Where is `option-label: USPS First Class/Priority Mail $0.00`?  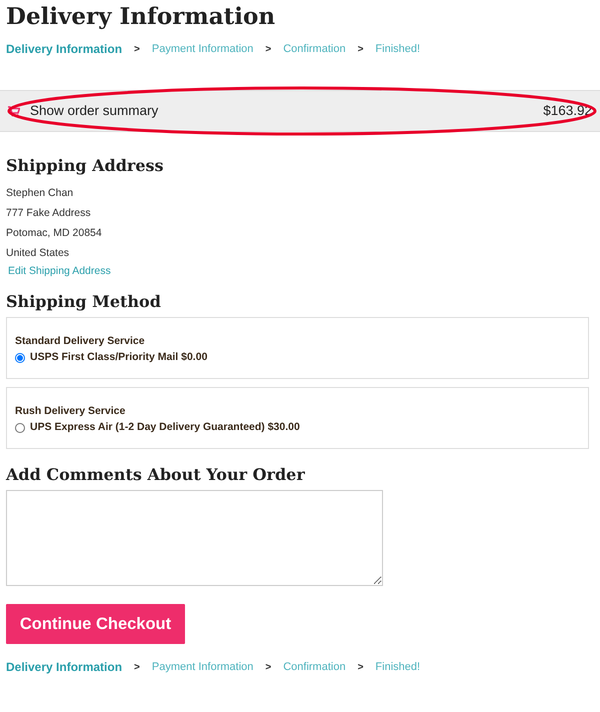
option-label: USPS First Class/Priority Mail $0.00 is located at coordinates (119, 358).